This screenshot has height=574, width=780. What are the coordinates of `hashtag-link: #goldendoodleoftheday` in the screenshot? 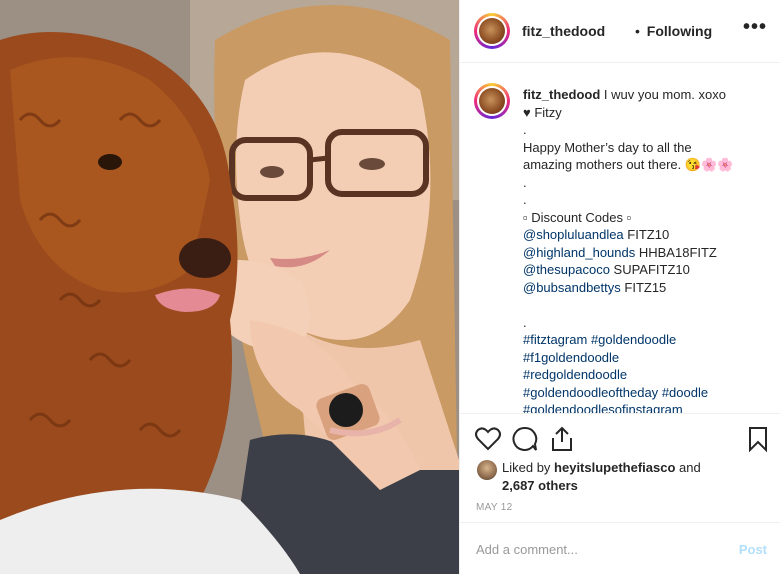 It's located at (590, 392).